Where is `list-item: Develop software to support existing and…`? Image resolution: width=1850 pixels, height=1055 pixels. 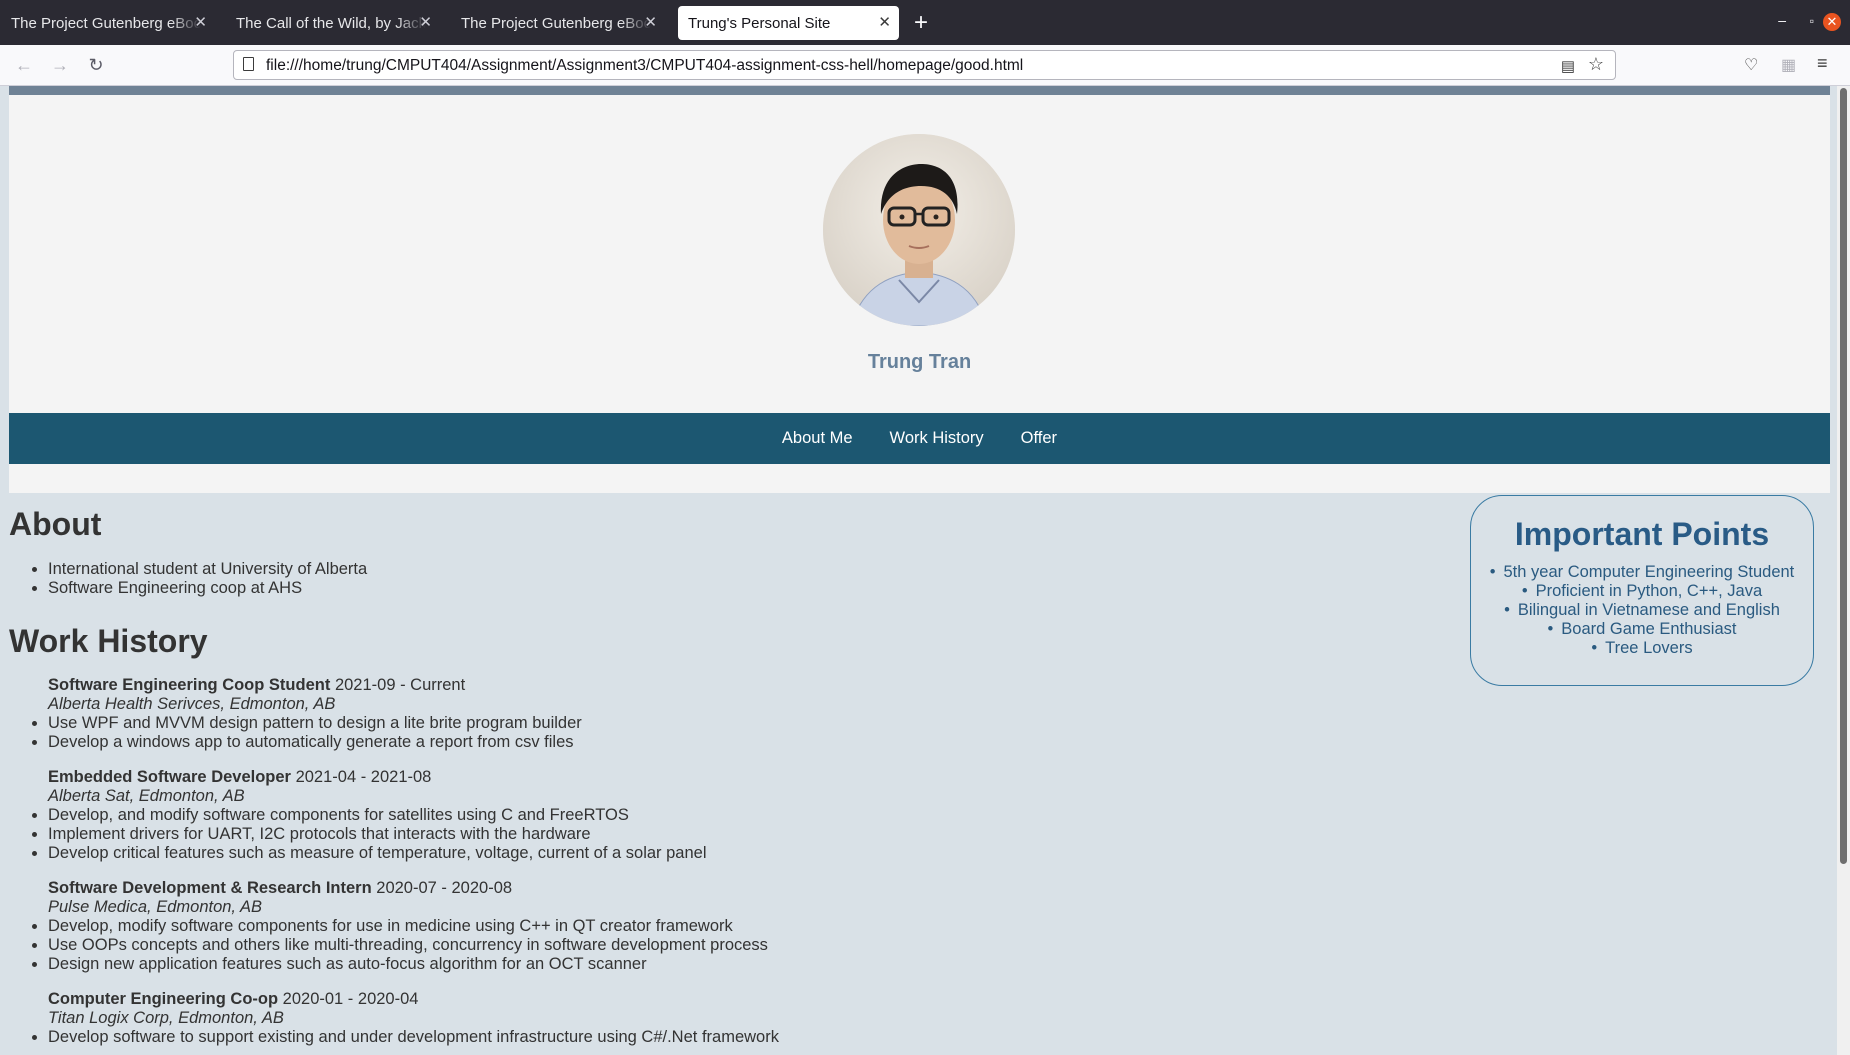 list-item: Develop software to support existing and… is located at coordinates (413, 1037).